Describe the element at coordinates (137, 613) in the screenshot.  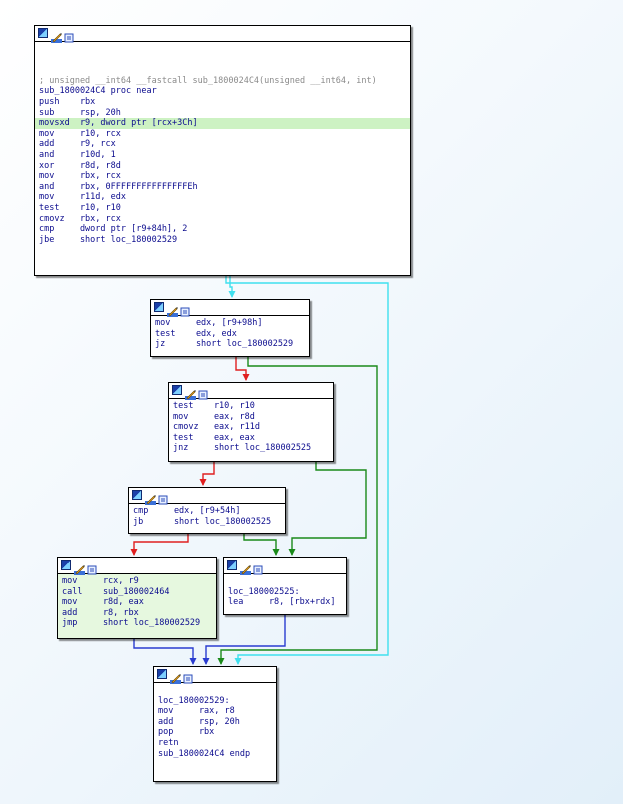
I see `asm-line: add r8, rbx` at that location.